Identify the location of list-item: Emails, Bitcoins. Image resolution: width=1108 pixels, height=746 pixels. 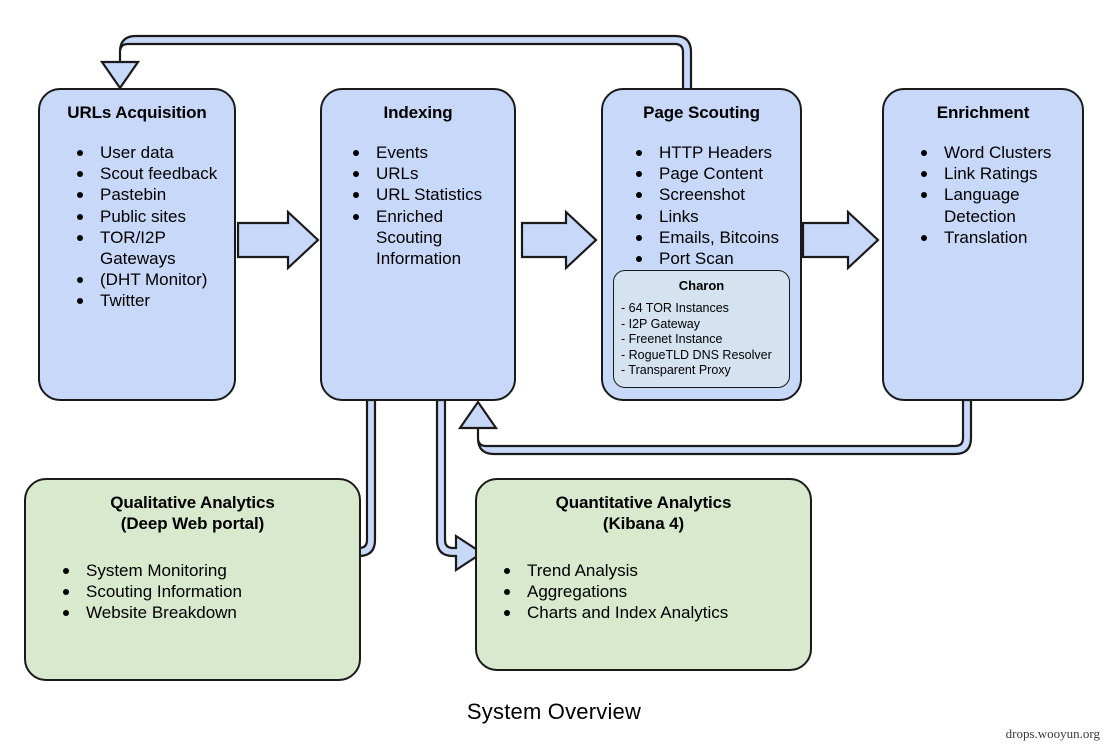
(712, 237).